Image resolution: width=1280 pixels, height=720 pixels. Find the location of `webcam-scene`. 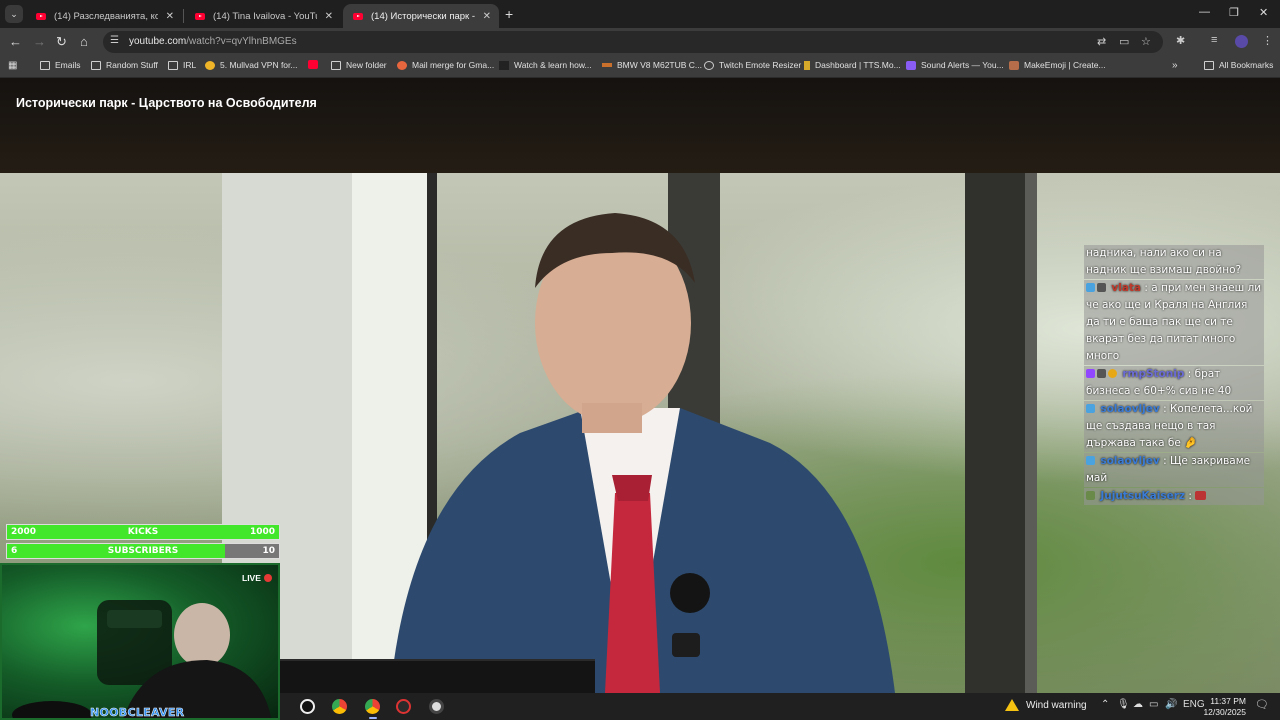

webcam-scene is located at coordinates (142, 659).